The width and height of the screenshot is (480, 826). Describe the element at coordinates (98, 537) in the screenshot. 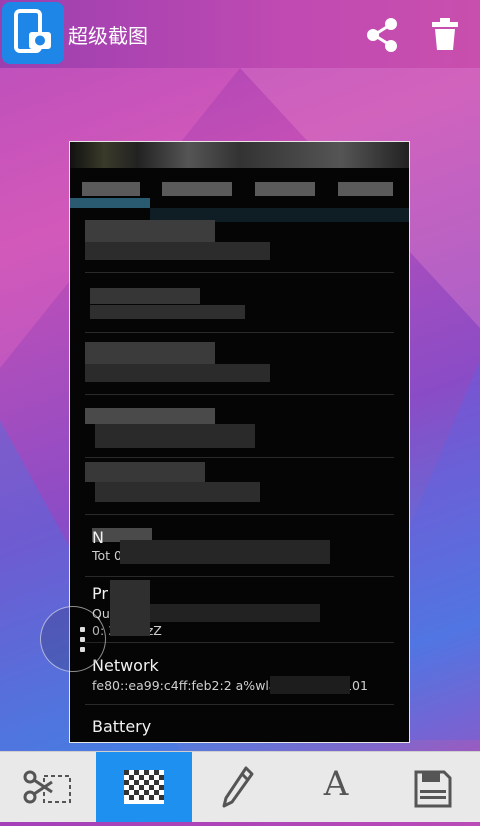

I see `row-title-n: N` at that location.